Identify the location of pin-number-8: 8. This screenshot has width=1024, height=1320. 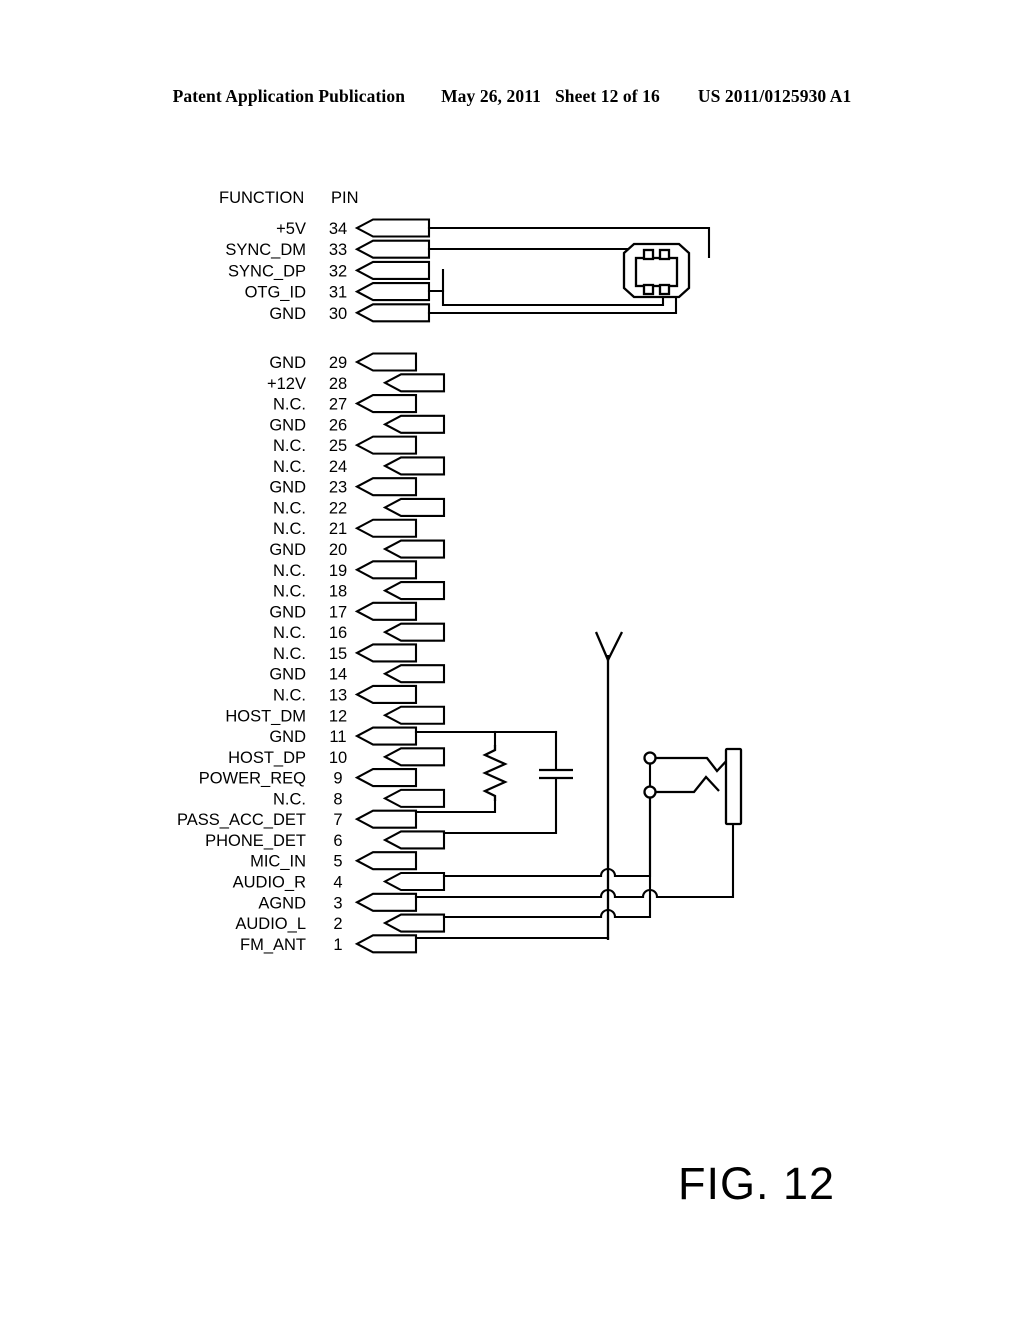
(337, 799).